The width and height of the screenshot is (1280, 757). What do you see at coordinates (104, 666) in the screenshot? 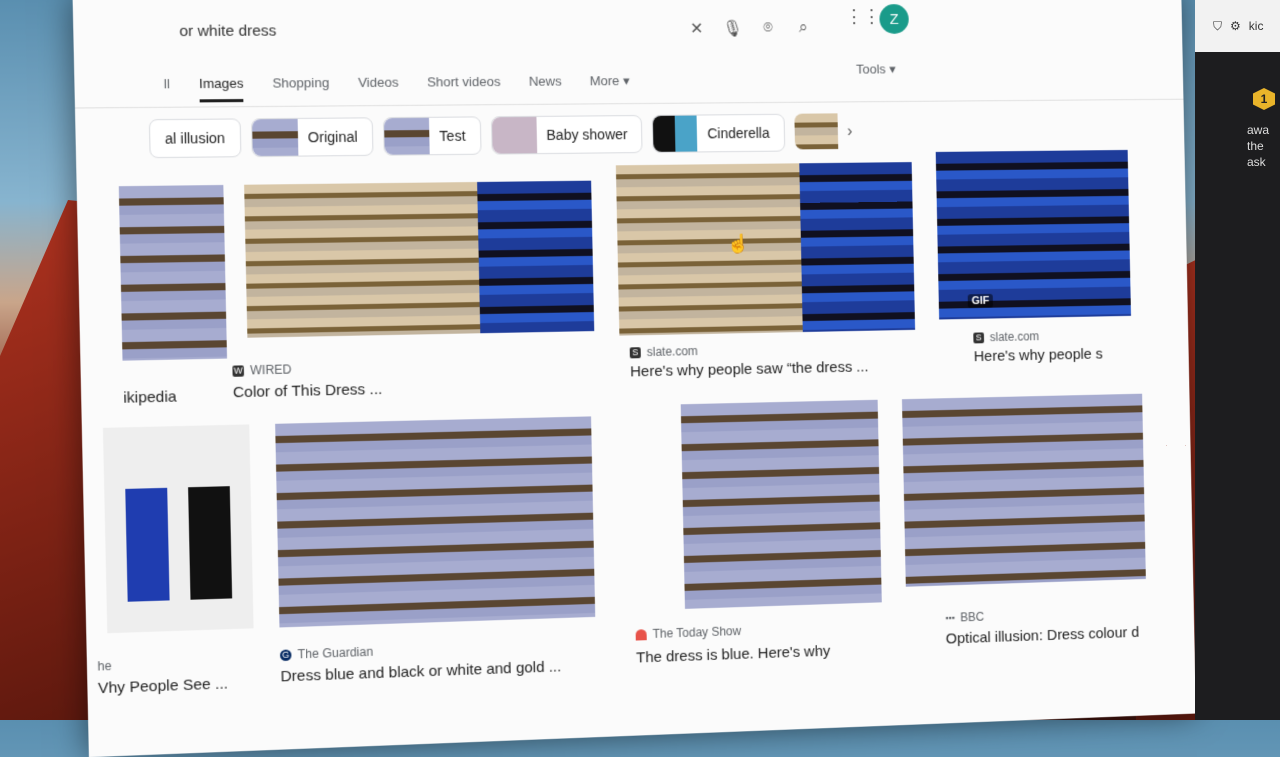
I see `result-source: he` at bounding box center [104, 666].